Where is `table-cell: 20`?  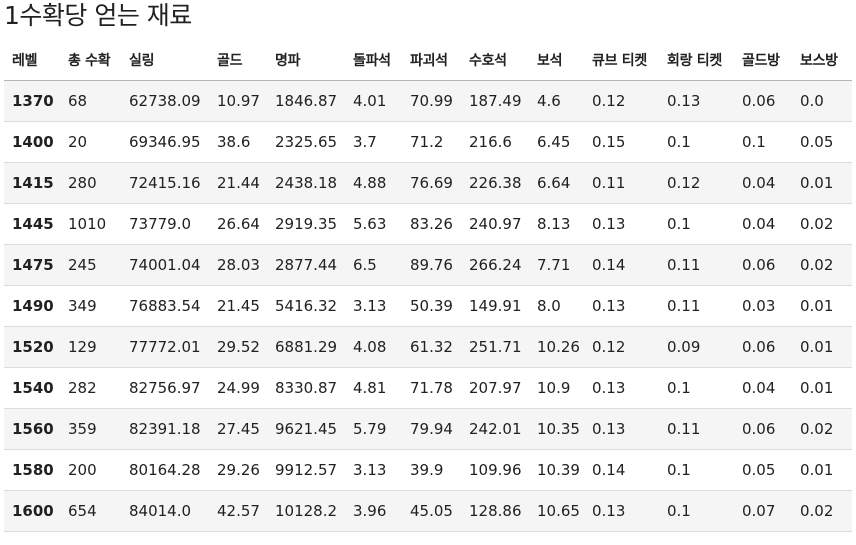
table-cell: 20 is located at coordinates (90, 142).